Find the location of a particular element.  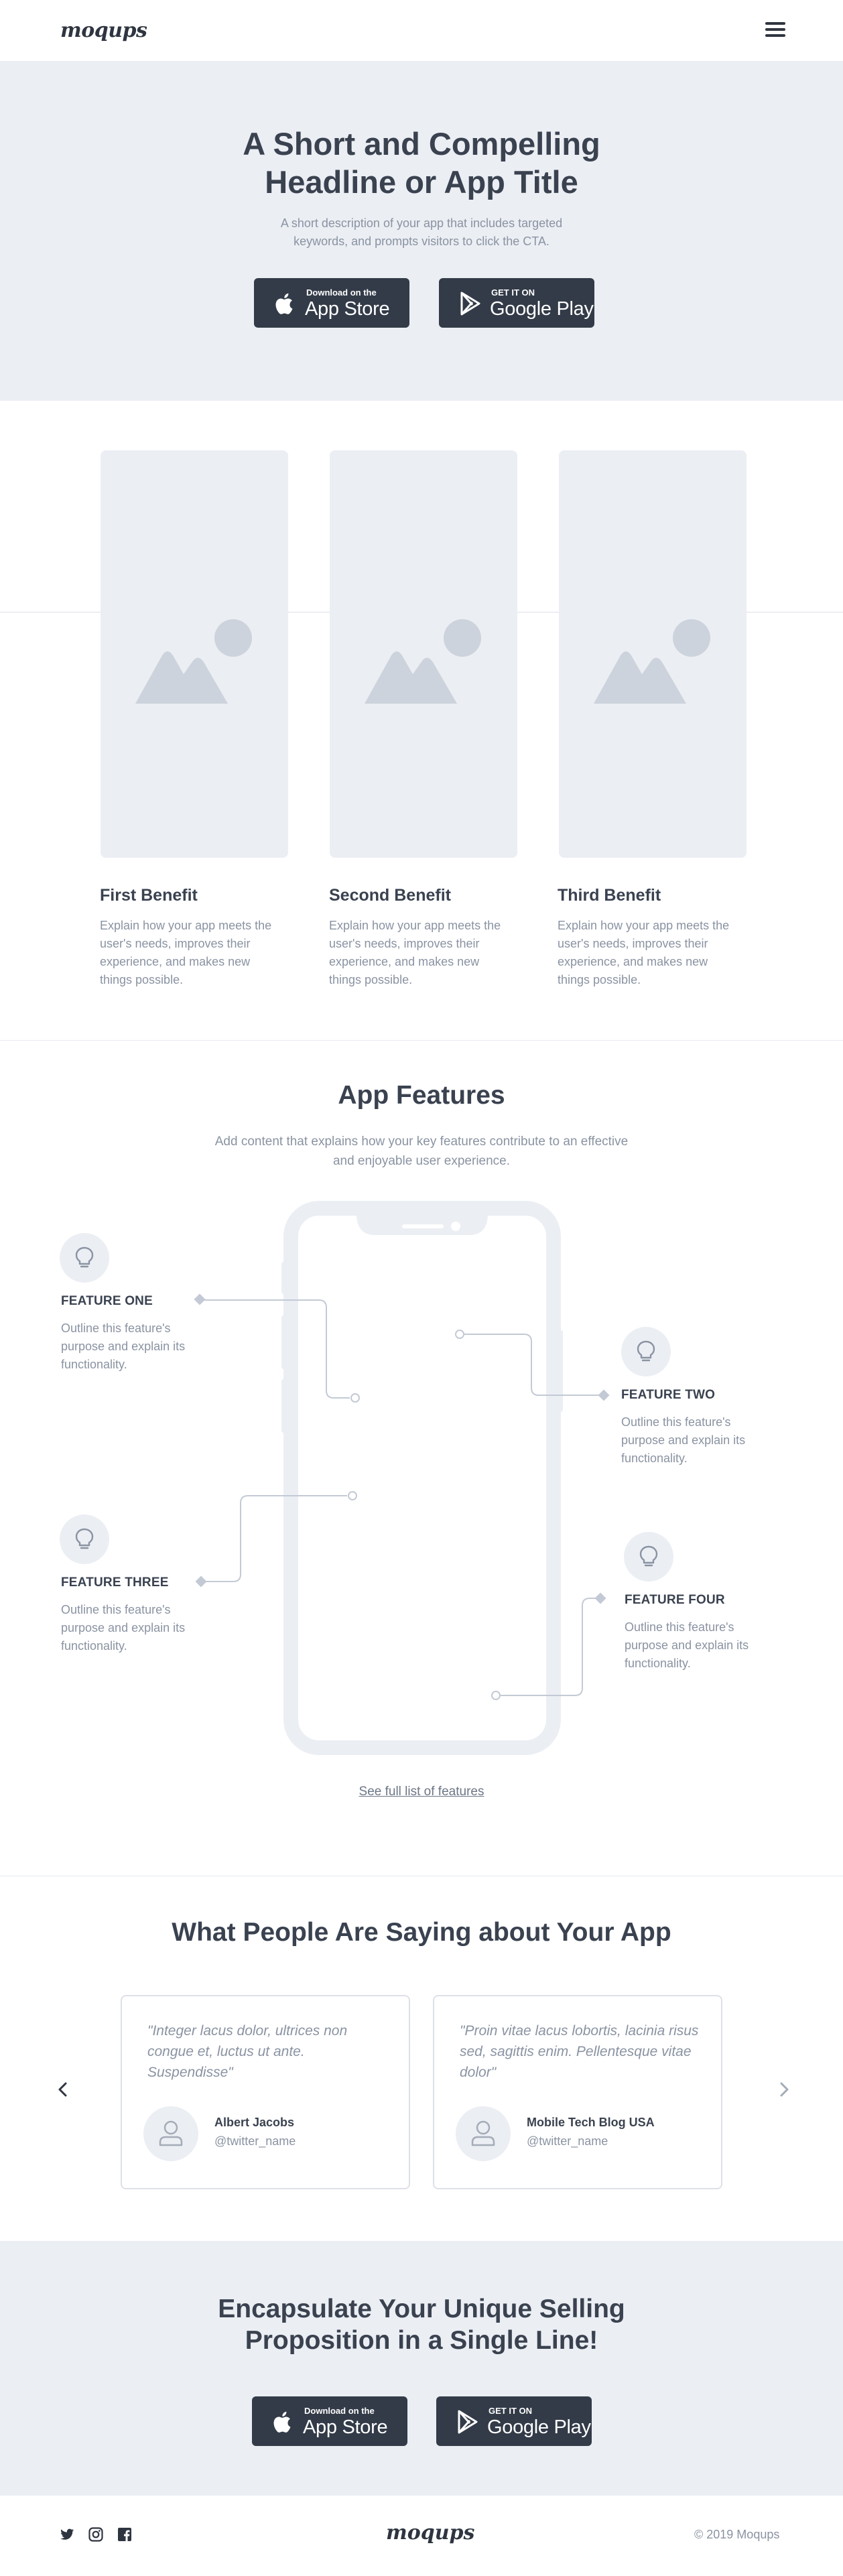

facebook-icon is located at coordinates (125, 2534).